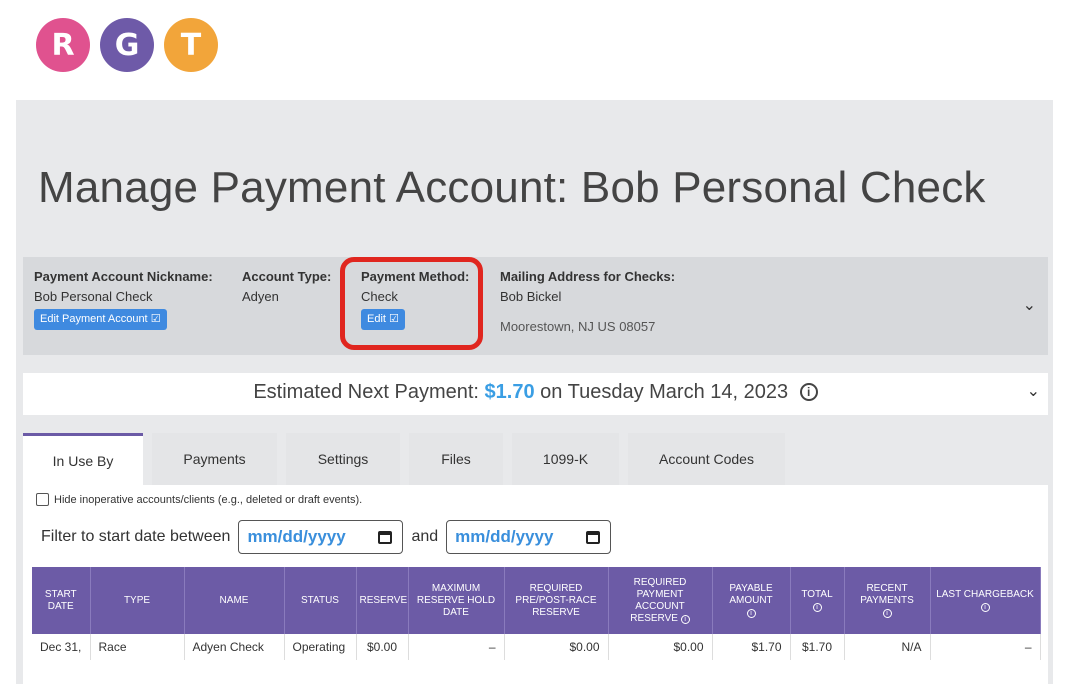  I want to click on logo-letter-t: T, so click(191, 45).